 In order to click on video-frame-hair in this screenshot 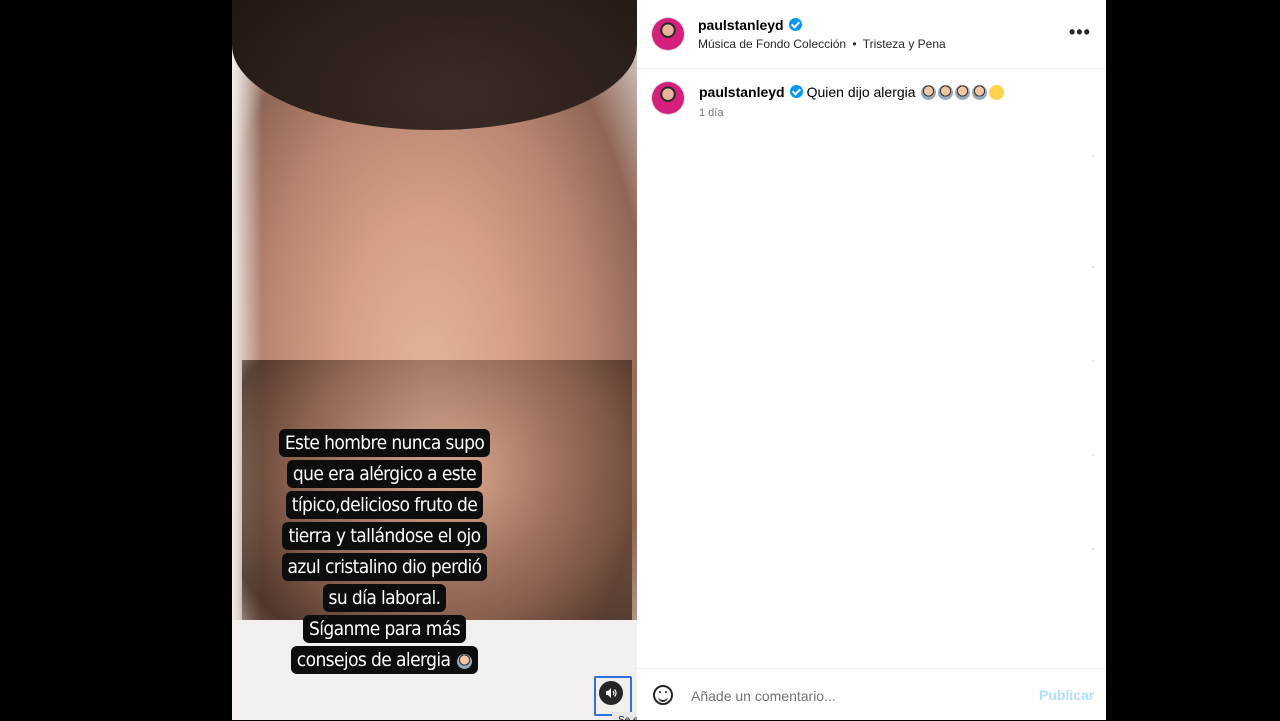, I will do `click(434, 65)`.